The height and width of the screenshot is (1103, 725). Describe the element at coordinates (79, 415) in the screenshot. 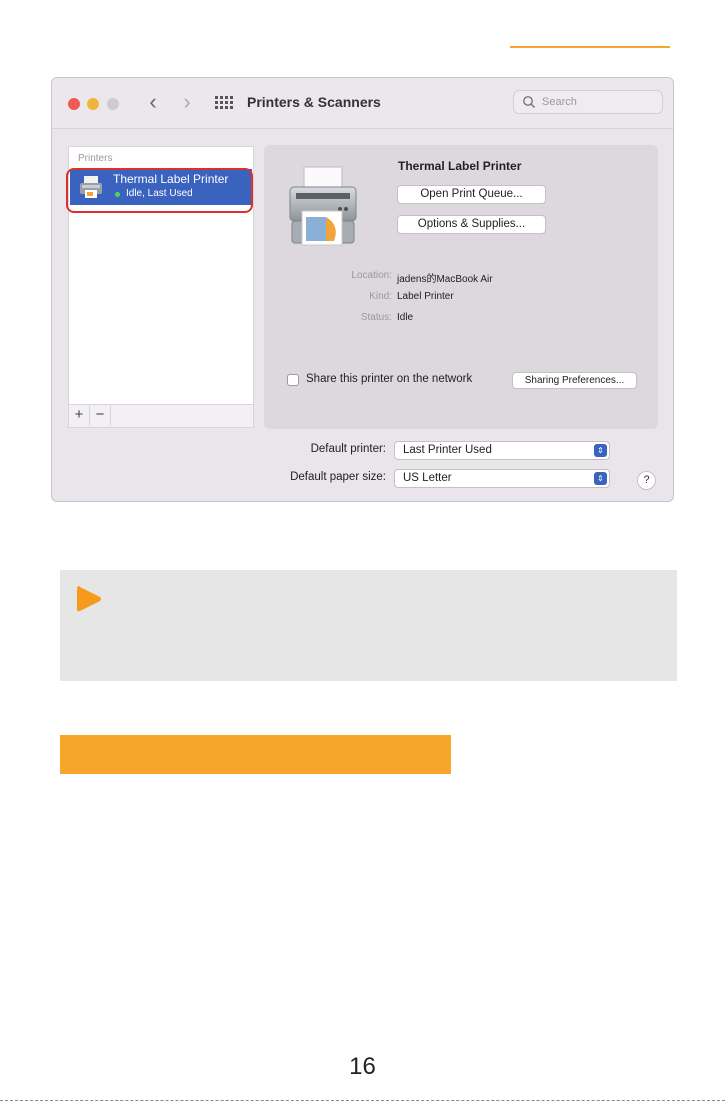

I see `add-printer-button: +` at that location.